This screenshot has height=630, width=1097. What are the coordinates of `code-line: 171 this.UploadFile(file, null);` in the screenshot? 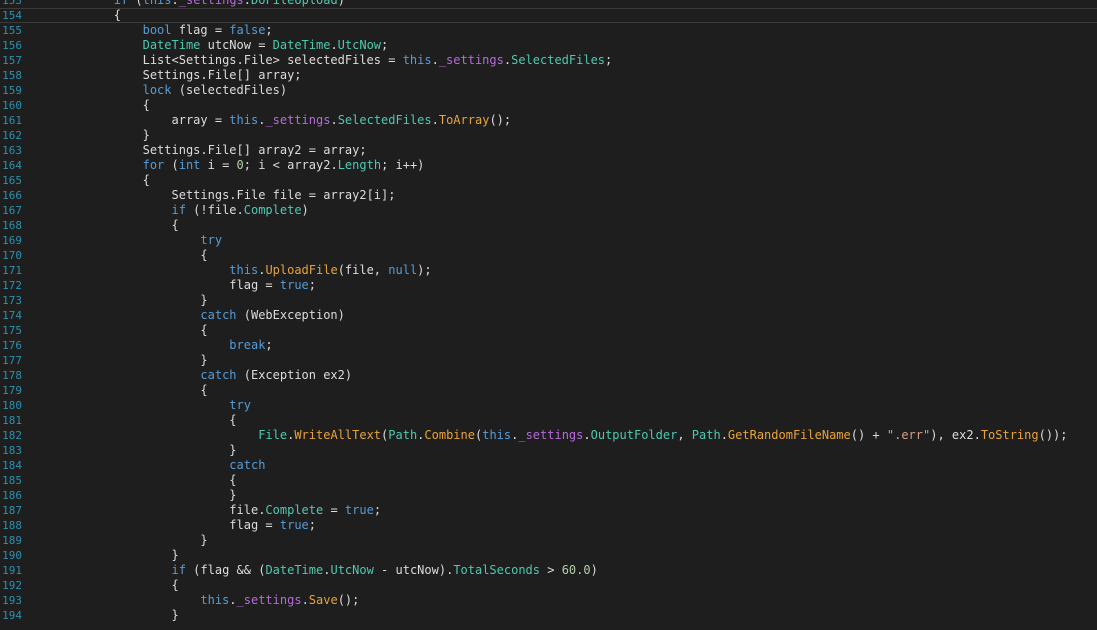 It's located at (548, 270).